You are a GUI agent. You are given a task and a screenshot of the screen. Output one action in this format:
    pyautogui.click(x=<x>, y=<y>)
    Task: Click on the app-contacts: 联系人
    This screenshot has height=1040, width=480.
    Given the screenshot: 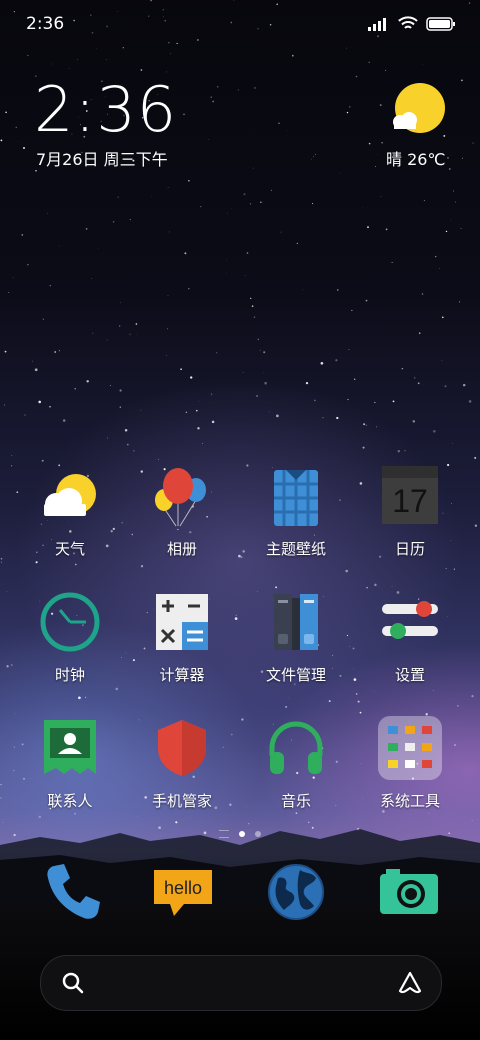 What is the action you would take?
    pyautogui.click(x=70, y=763)
    